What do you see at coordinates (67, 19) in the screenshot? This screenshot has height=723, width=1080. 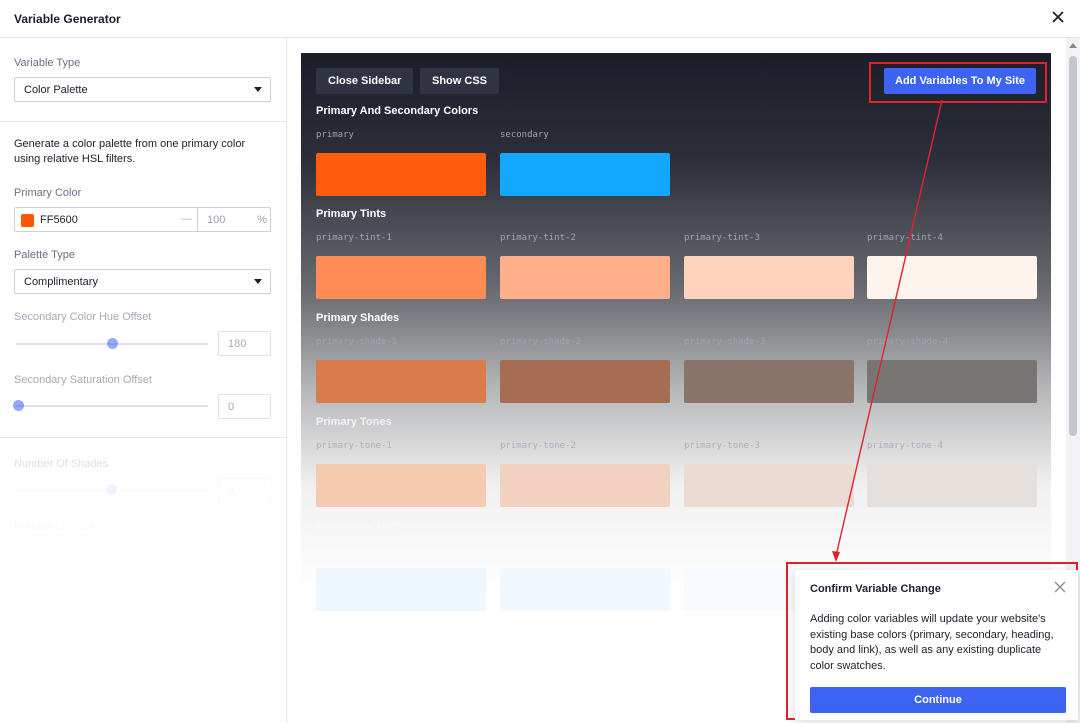 I see `window-title: Variable Generator` at bounding box center [67, 19].